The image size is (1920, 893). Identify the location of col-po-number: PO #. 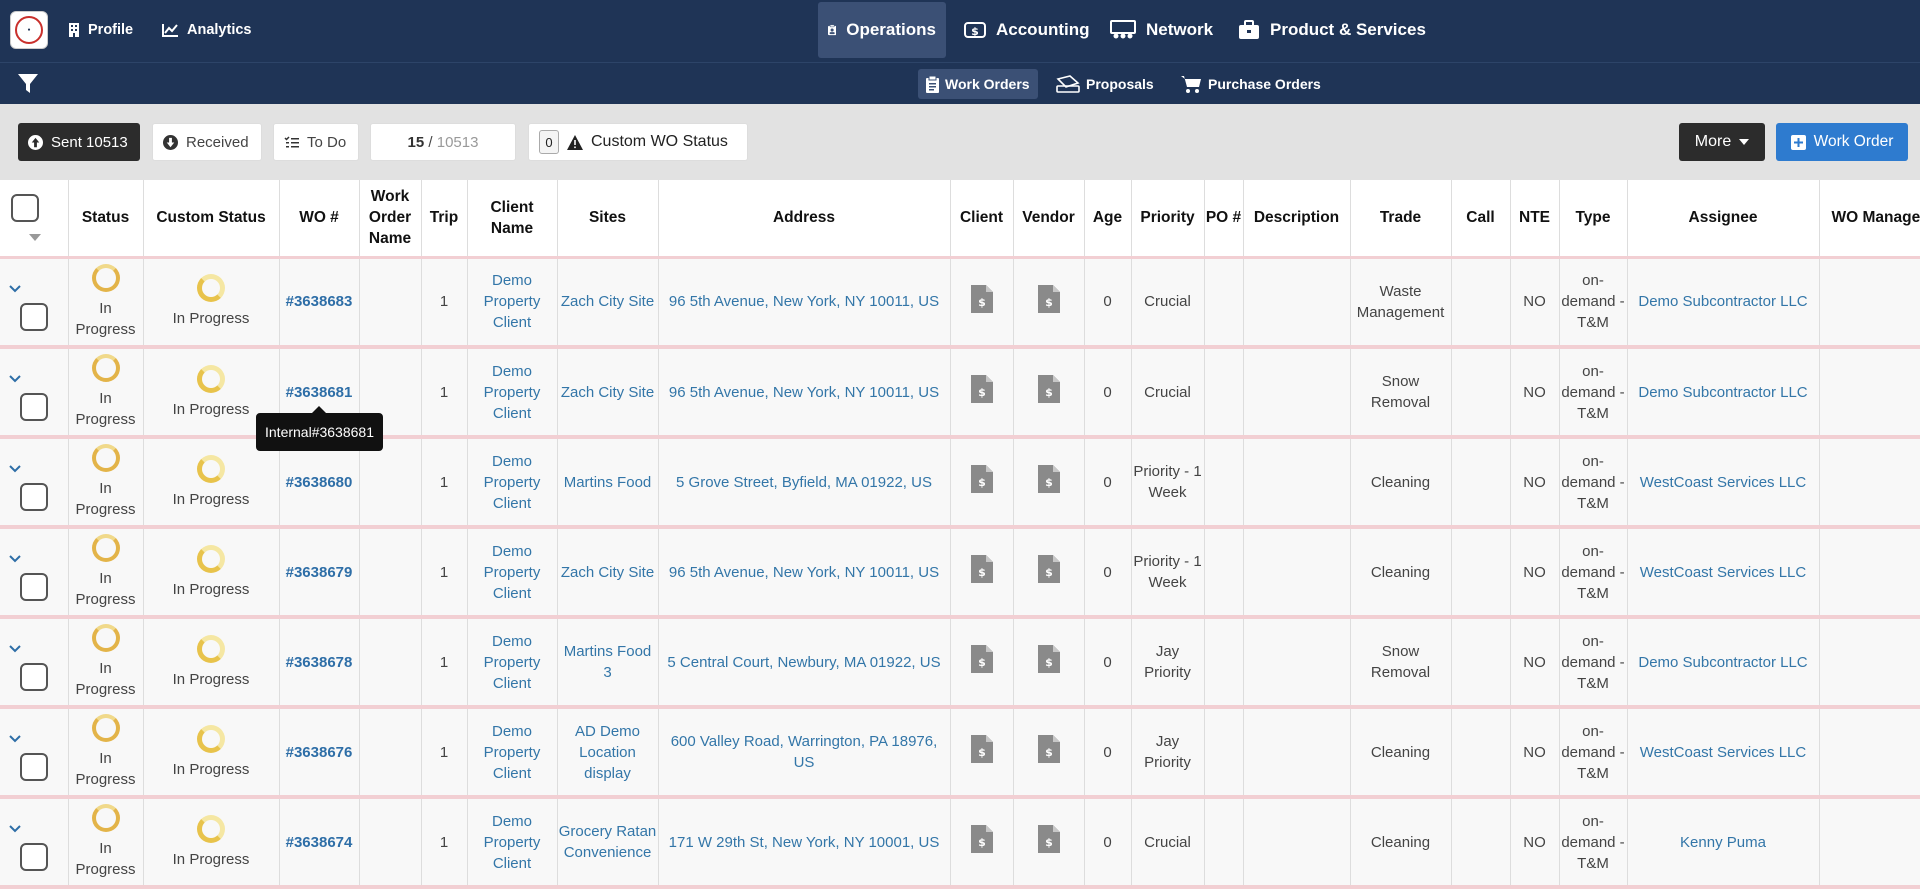
(1224, 219).